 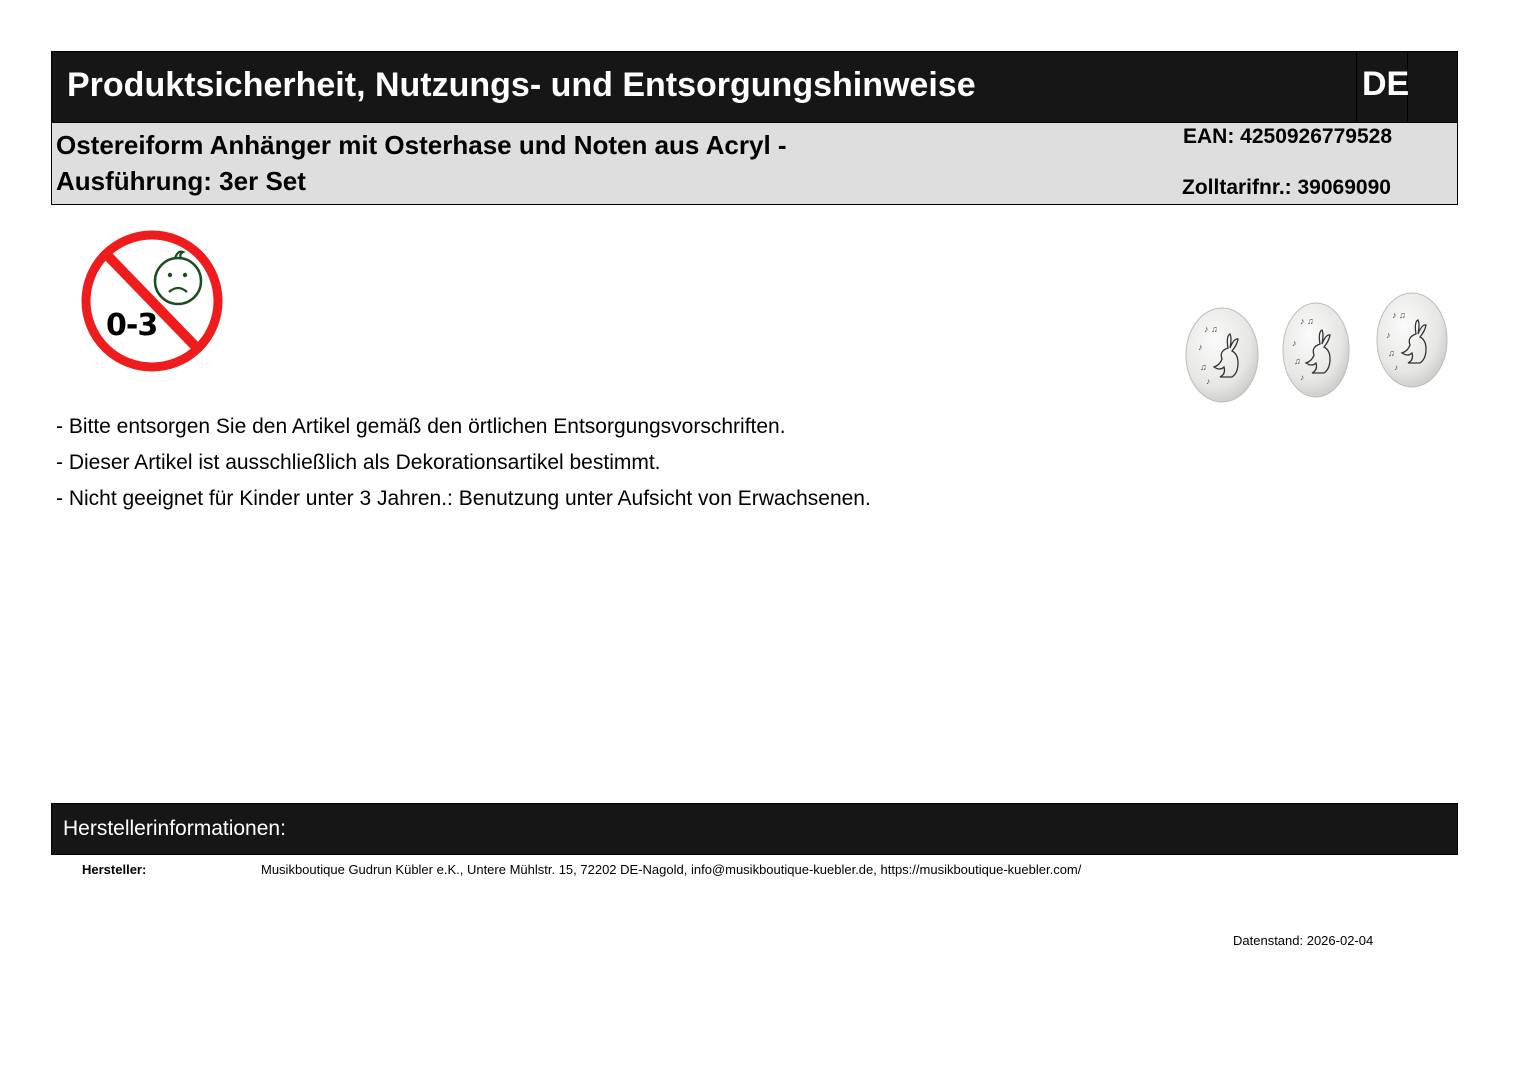 I want to click on language-badge: DE, so click(x=1382, y=87).